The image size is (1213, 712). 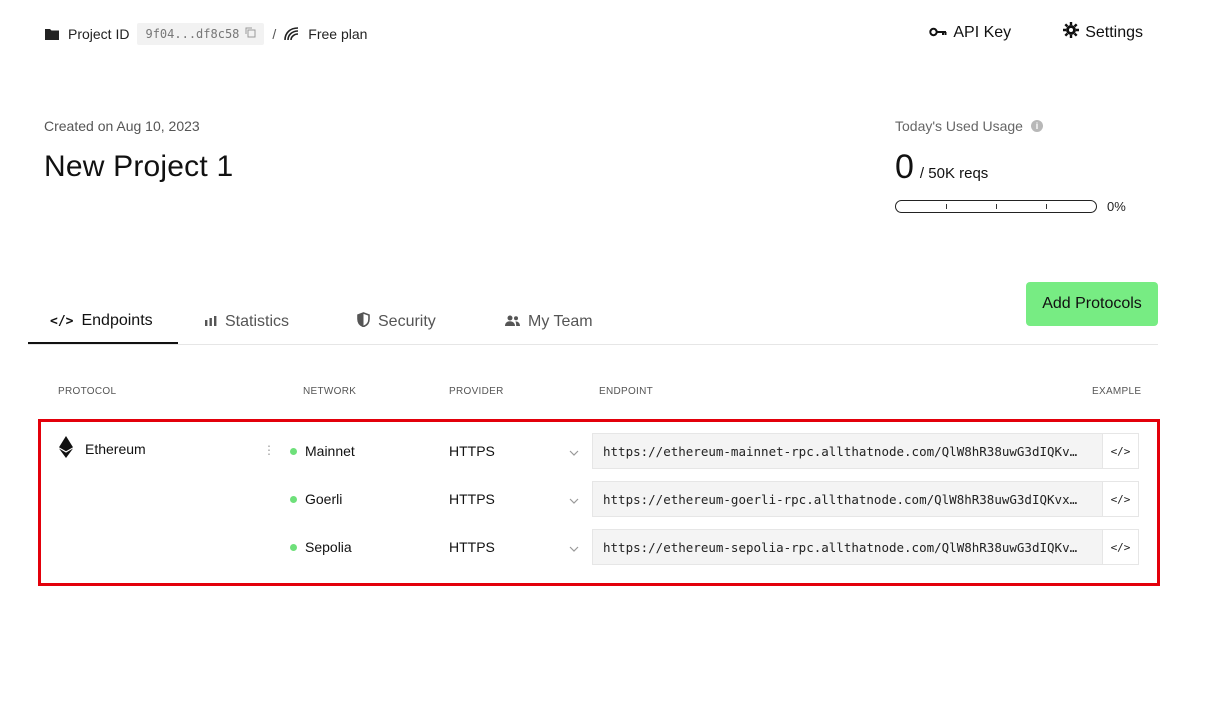 What do you see at coordinates (139, 166) in the screenshot?
I see `page-title: New Project 1` at bounding box center [139, 166].